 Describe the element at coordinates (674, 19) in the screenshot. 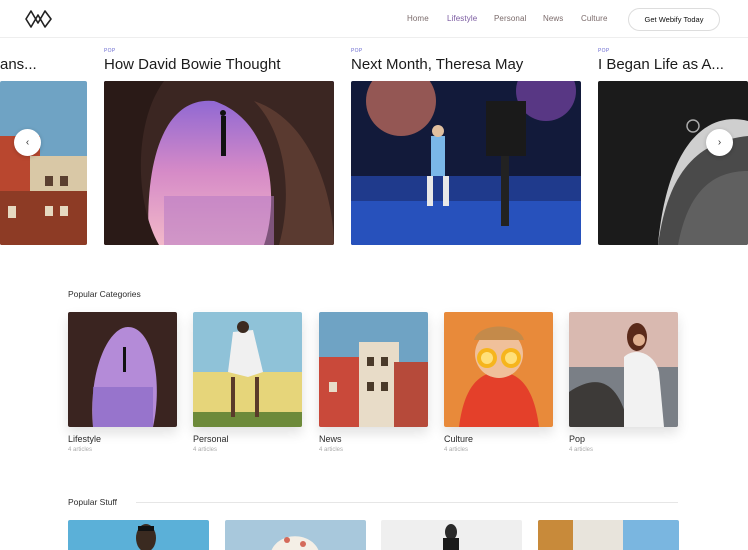

I see `get-webify-button: Get Webify Today` at that location.